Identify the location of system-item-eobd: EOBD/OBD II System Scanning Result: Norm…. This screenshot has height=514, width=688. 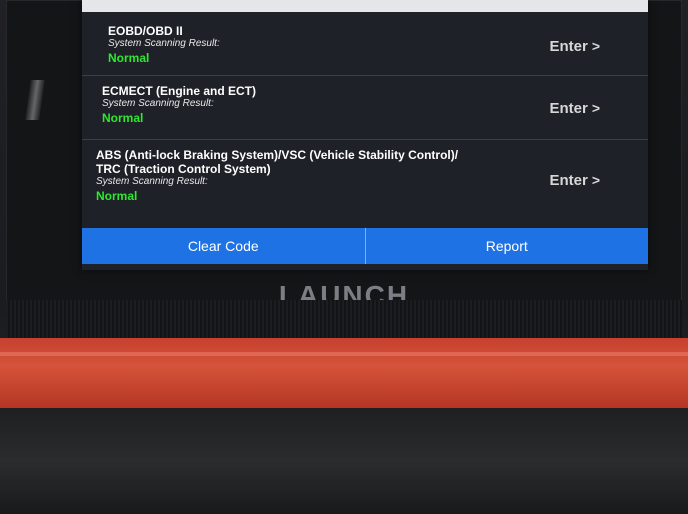
(365, 45).